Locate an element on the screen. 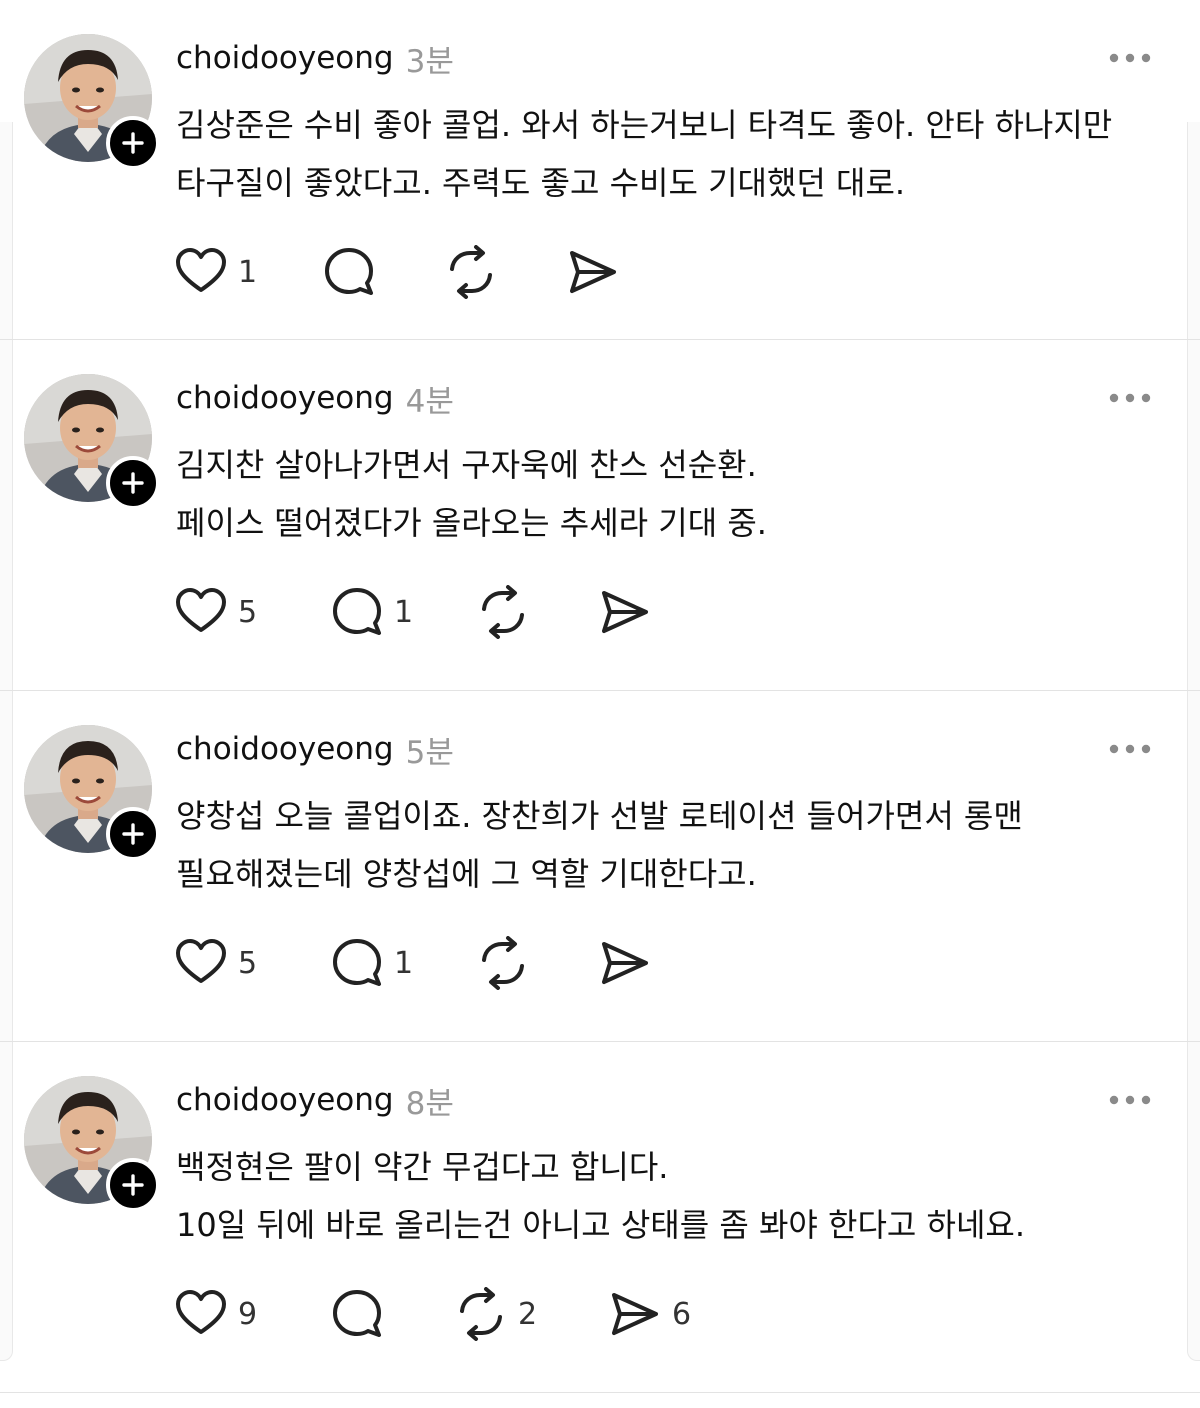 The height and width of the screenshot is (1408, 1200). post-text-line: 김상준은 수비 좋아 콜업. 와서 하는거보니 타격도 좋아. 안타 하나지만 is located at coordinates (644, 125).